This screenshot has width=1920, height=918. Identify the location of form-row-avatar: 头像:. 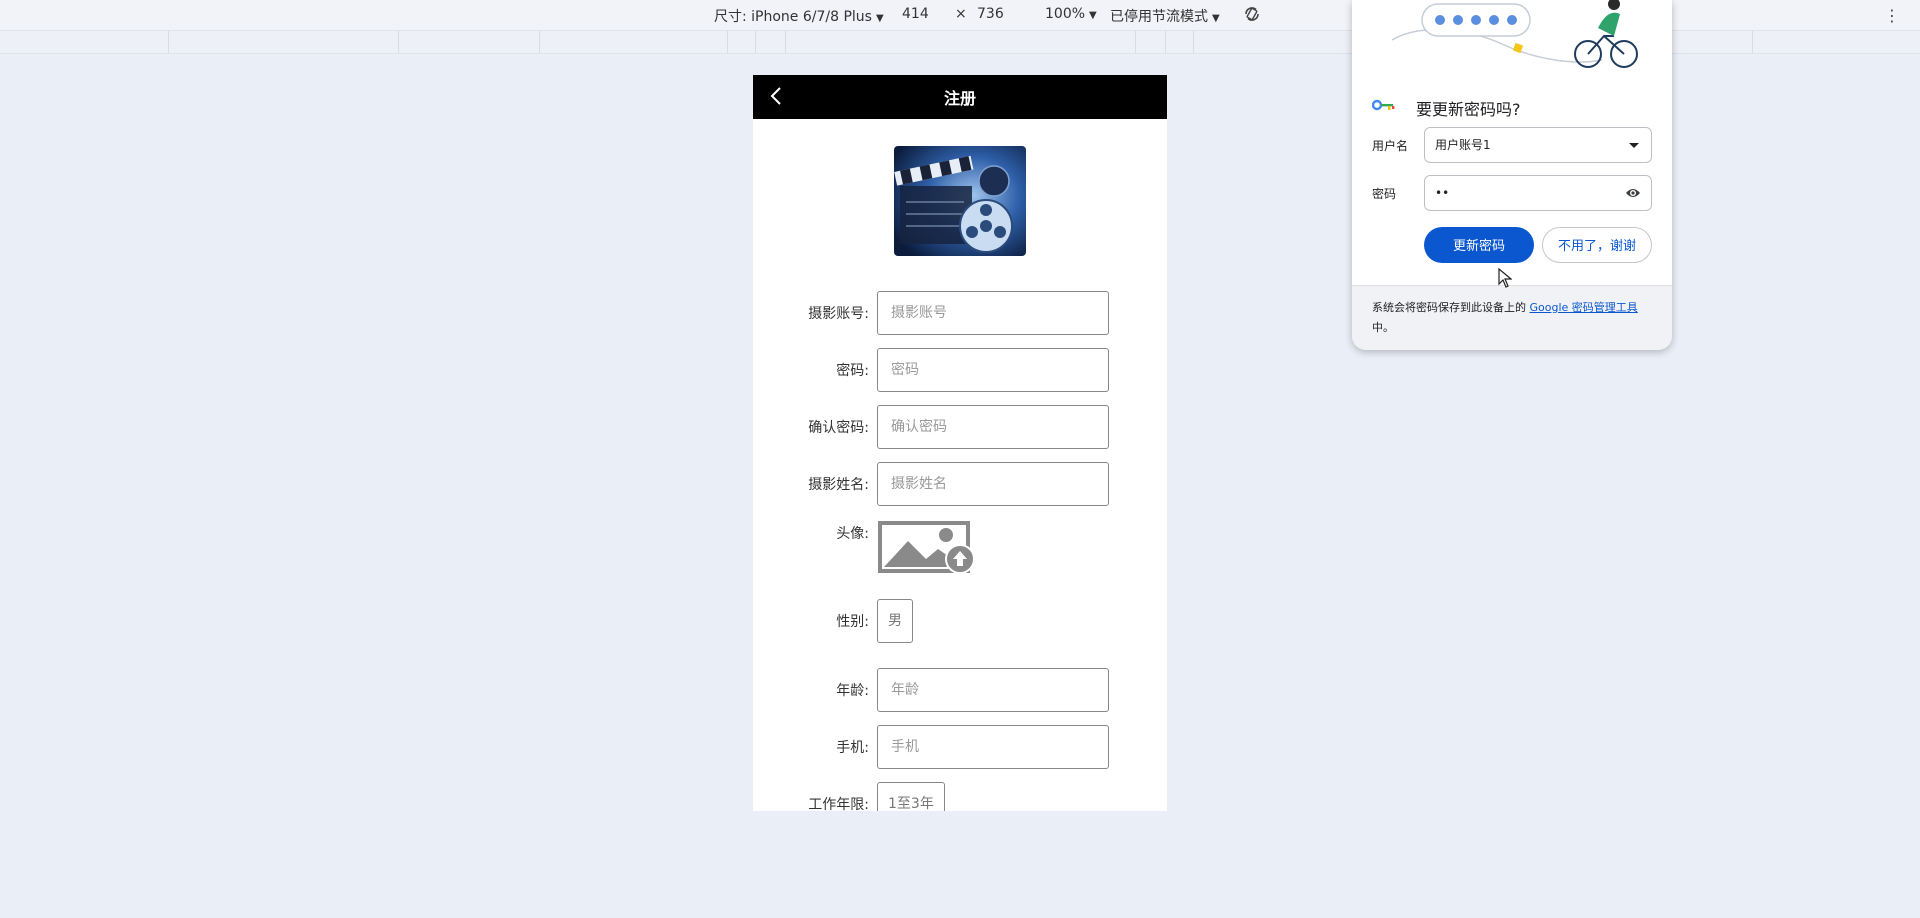
(960, 549).